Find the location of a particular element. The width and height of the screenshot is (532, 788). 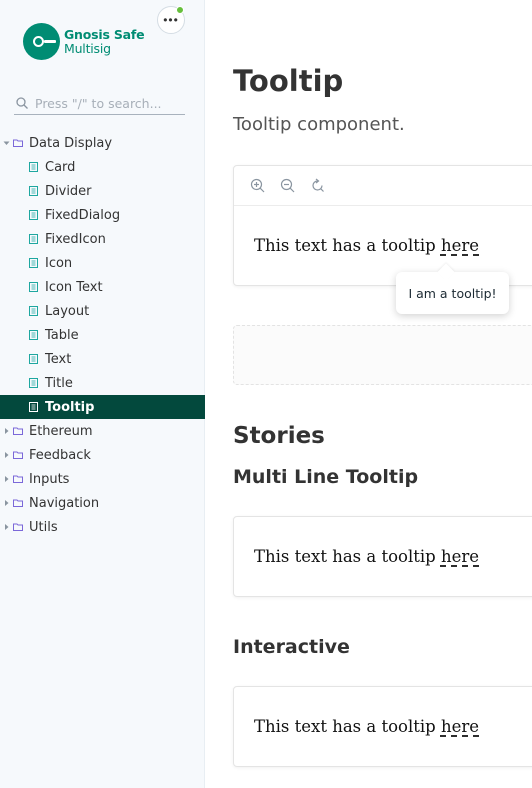

sidebar-item-label: Icon Text is located at coordinates (74, 287).